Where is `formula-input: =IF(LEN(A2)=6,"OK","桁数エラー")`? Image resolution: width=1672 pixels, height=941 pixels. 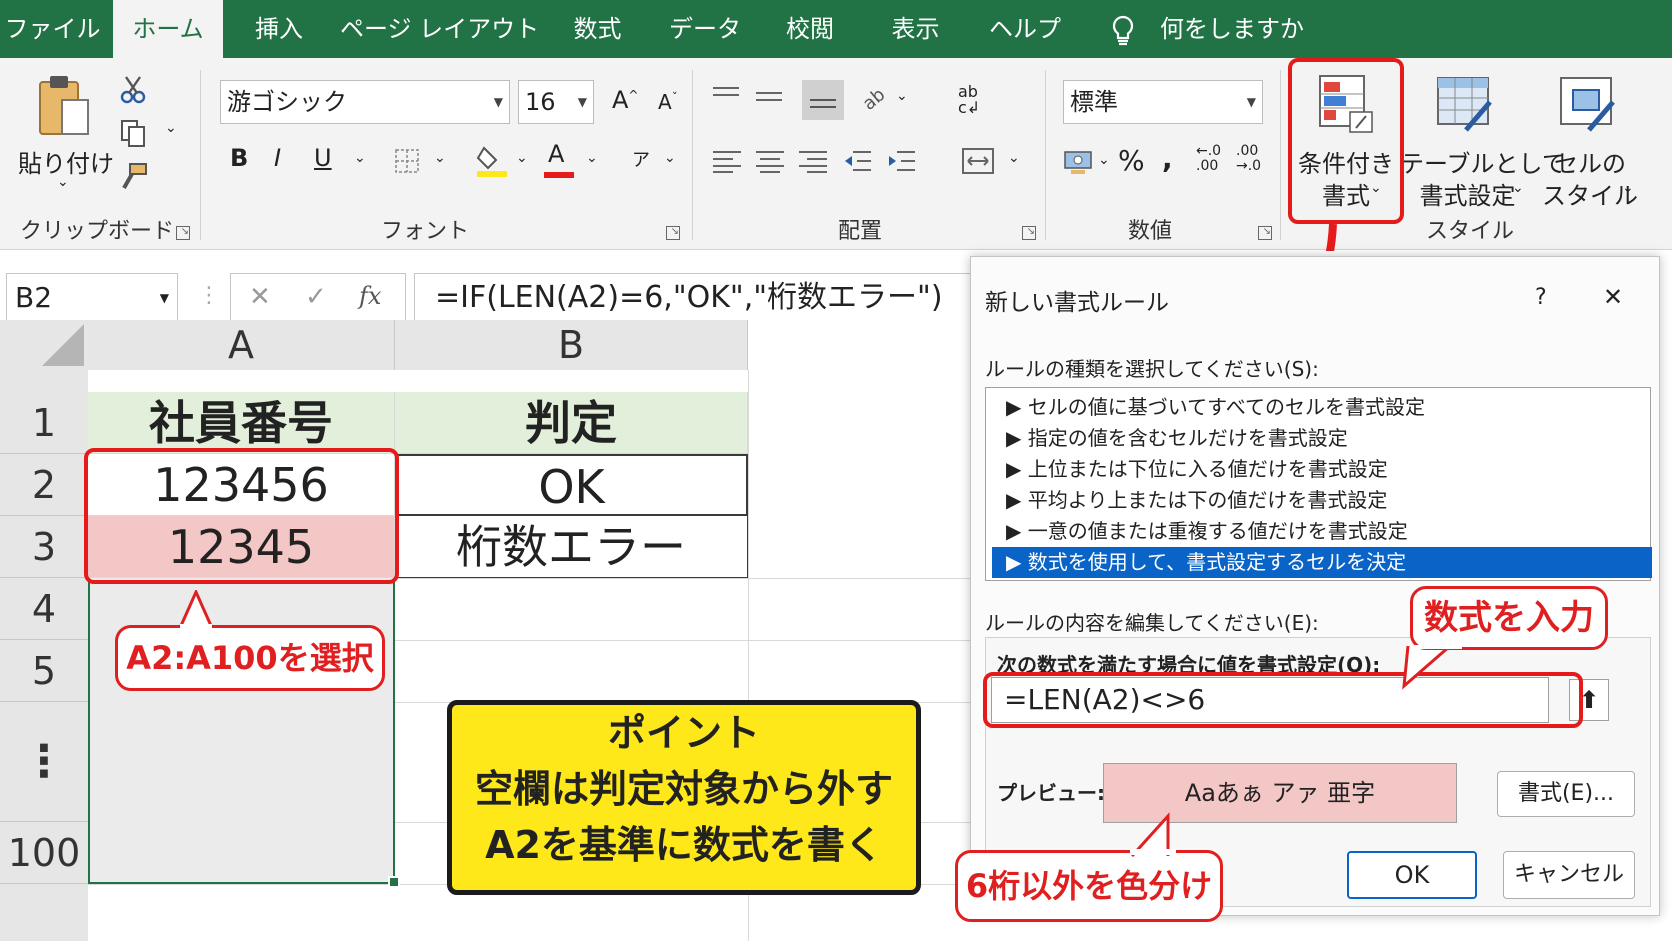
formula-input: =IF(LEN(A2)=6,"OK","桁数エラー") is located at coordinates (692, 298).